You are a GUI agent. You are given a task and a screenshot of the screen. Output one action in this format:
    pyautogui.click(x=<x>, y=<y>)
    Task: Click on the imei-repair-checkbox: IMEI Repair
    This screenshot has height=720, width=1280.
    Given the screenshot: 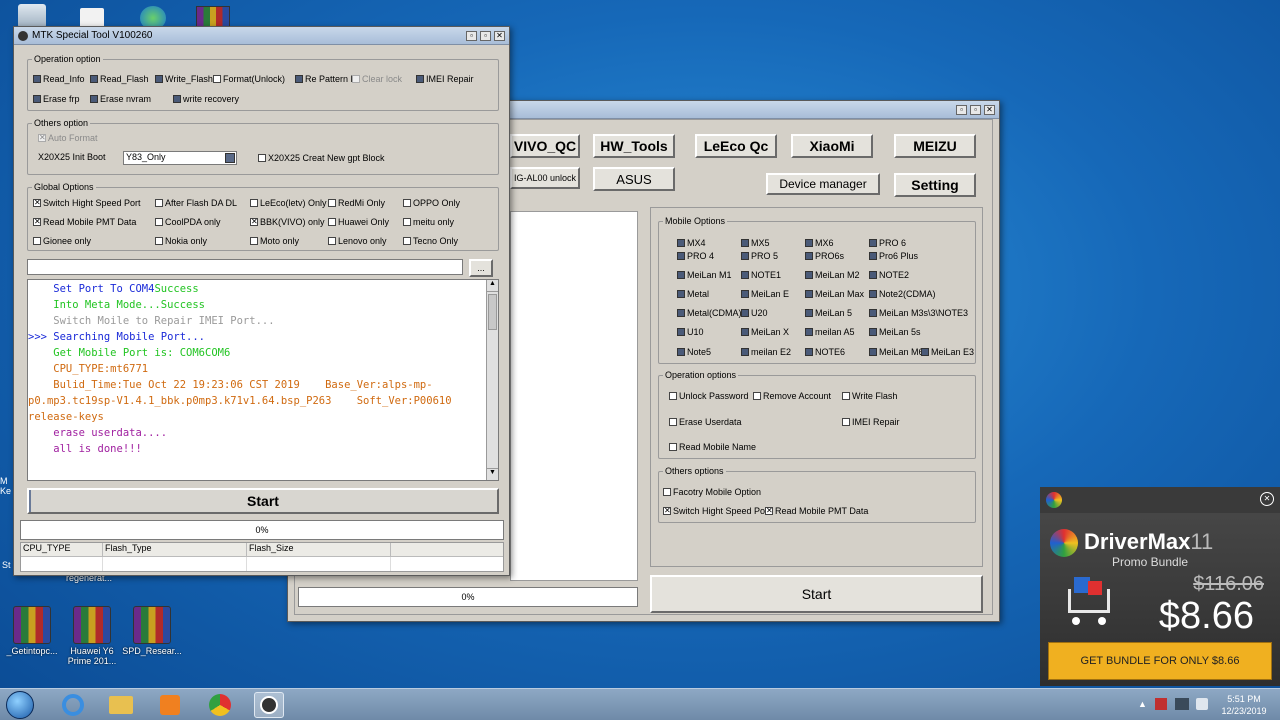 What is the action you would take?
    pyautogui.click(x=445, y=79)
    